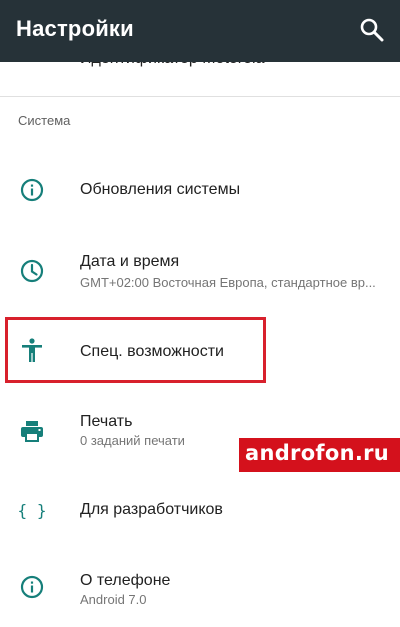 This screenshot has width=400, height=627. Describe the element at coordinates (160, 189) in the screenshot. I see `settings-item-label: Обновления системы` at that location.